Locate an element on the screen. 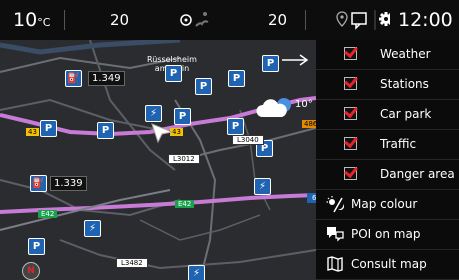 The height and width of the screenshot is (280, 459). option-stations: Stations is located at coordinates (387, 85).